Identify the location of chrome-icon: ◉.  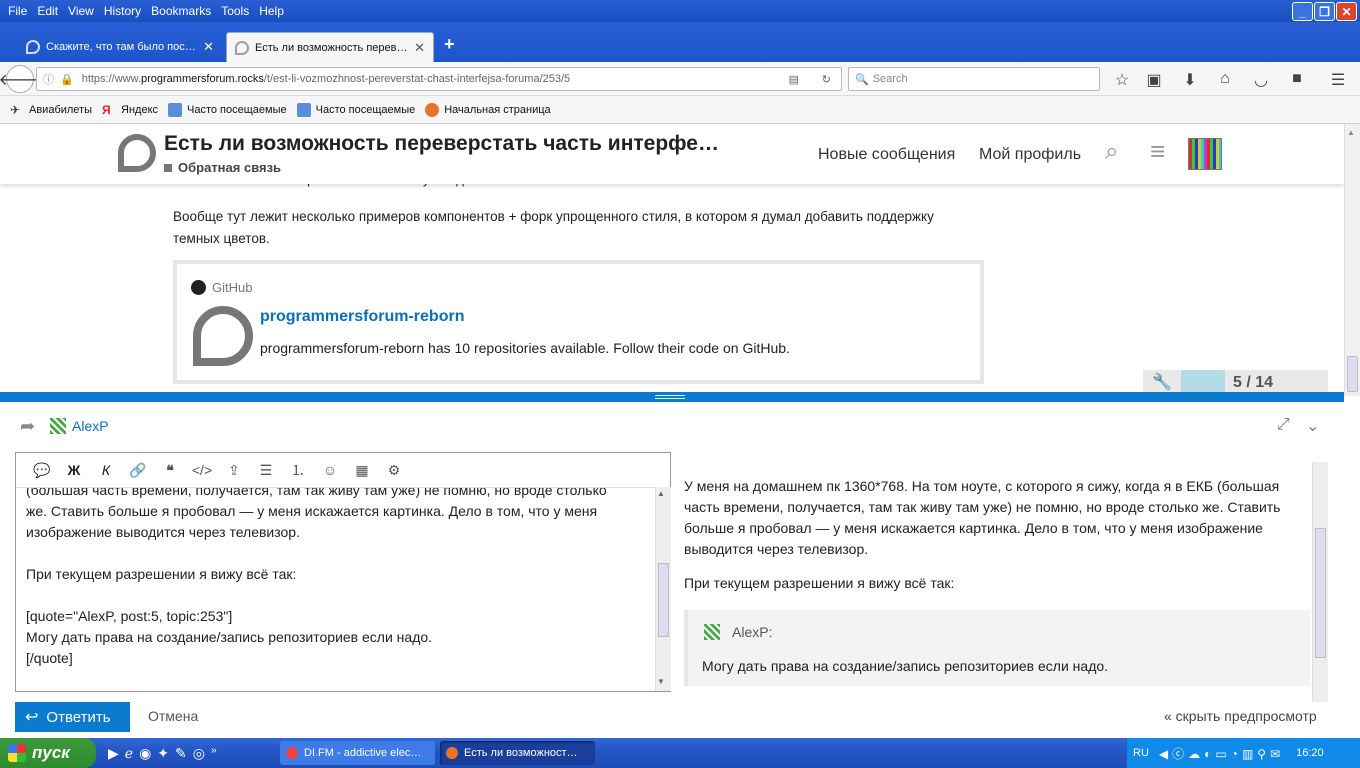
(145, 753).